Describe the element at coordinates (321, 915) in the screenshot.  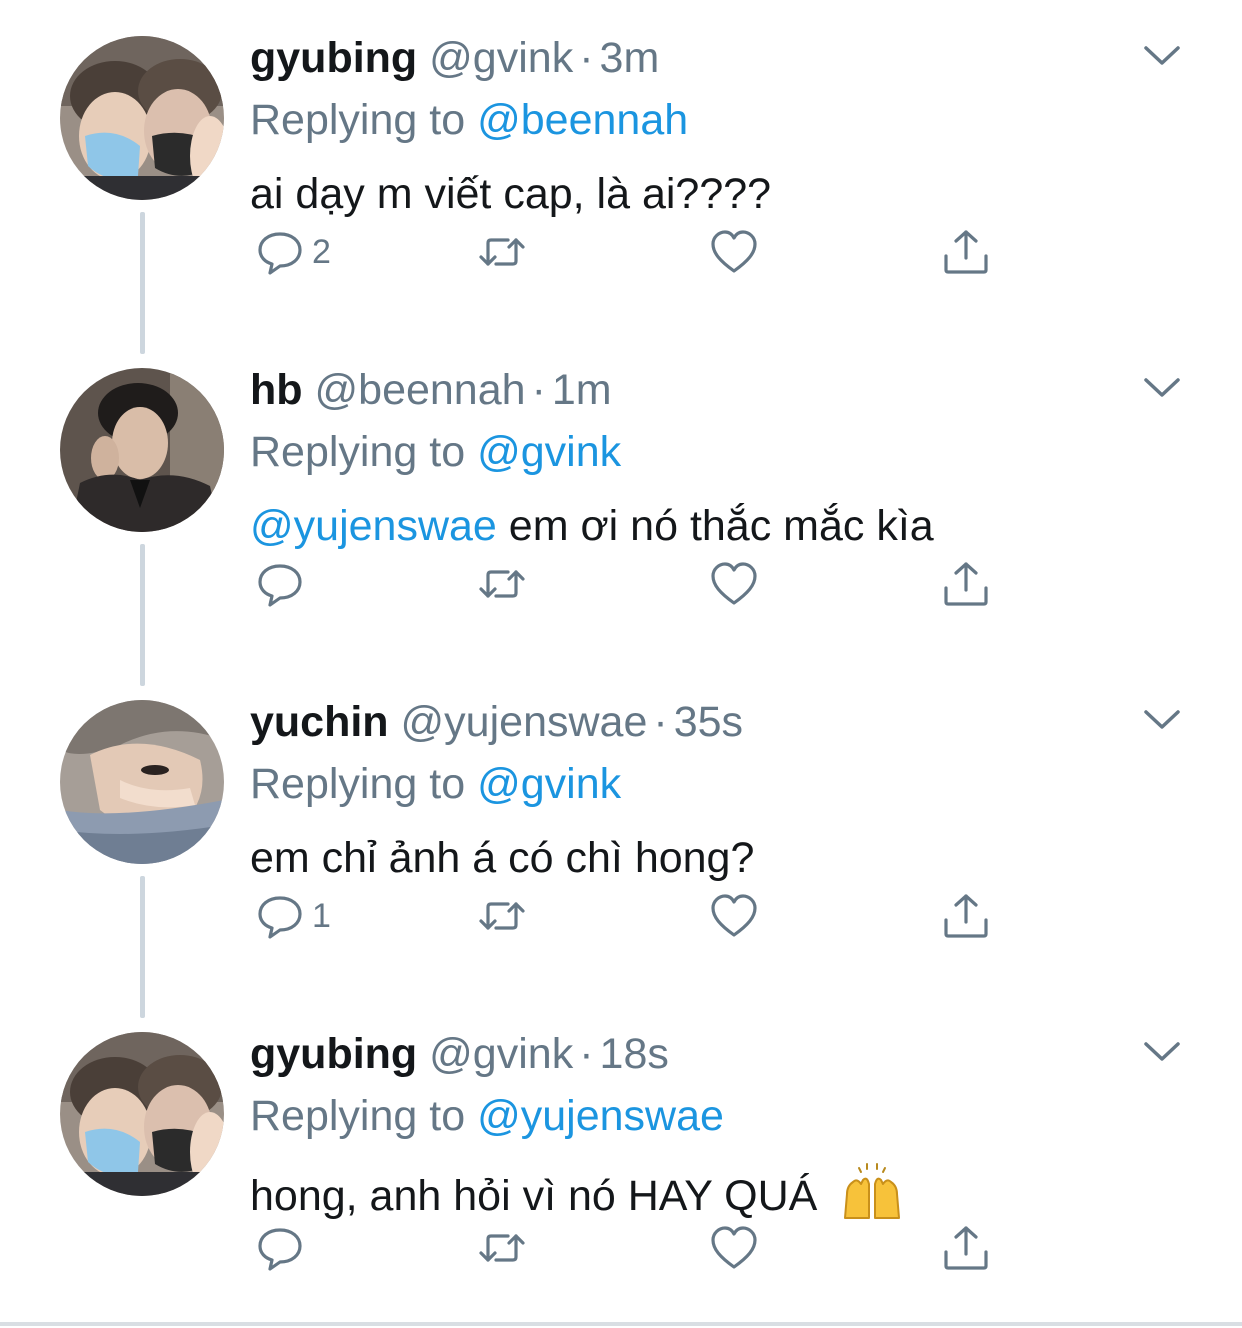
I see `reply-count: 1` at that location.